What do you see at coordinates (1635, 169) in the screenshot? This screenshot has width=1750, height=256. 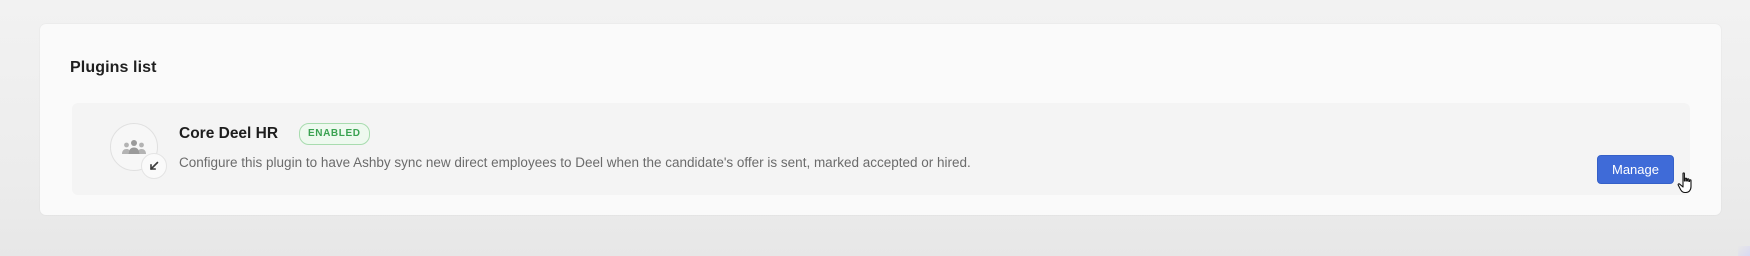 I see `manage-button: Manage` at bounding box center [1635, 169].